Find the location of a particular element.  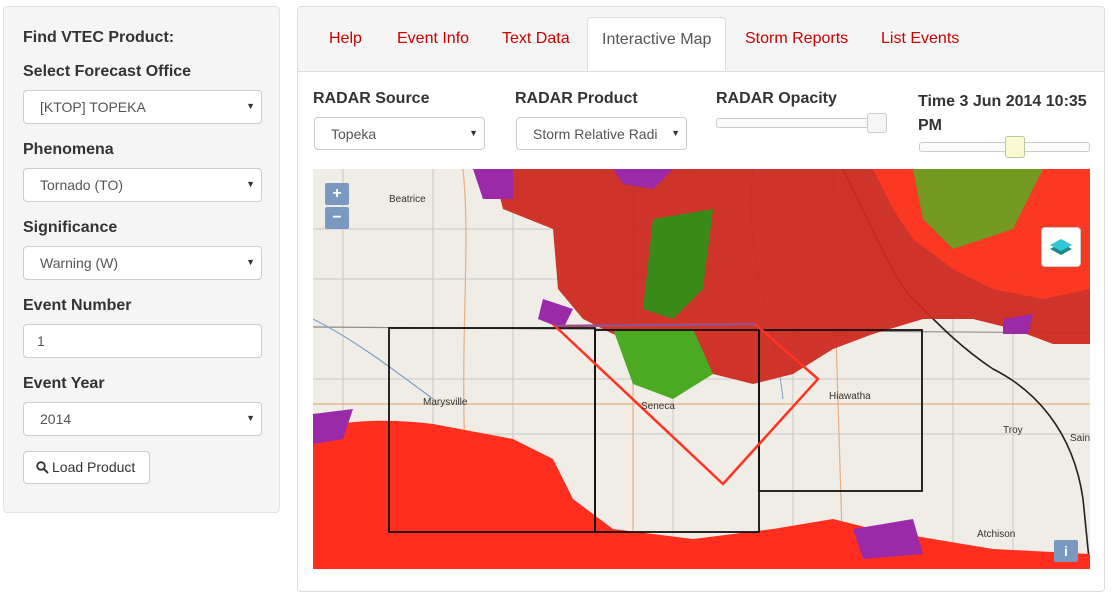

layer-switcher-button is located at coordinates (1061, 247).